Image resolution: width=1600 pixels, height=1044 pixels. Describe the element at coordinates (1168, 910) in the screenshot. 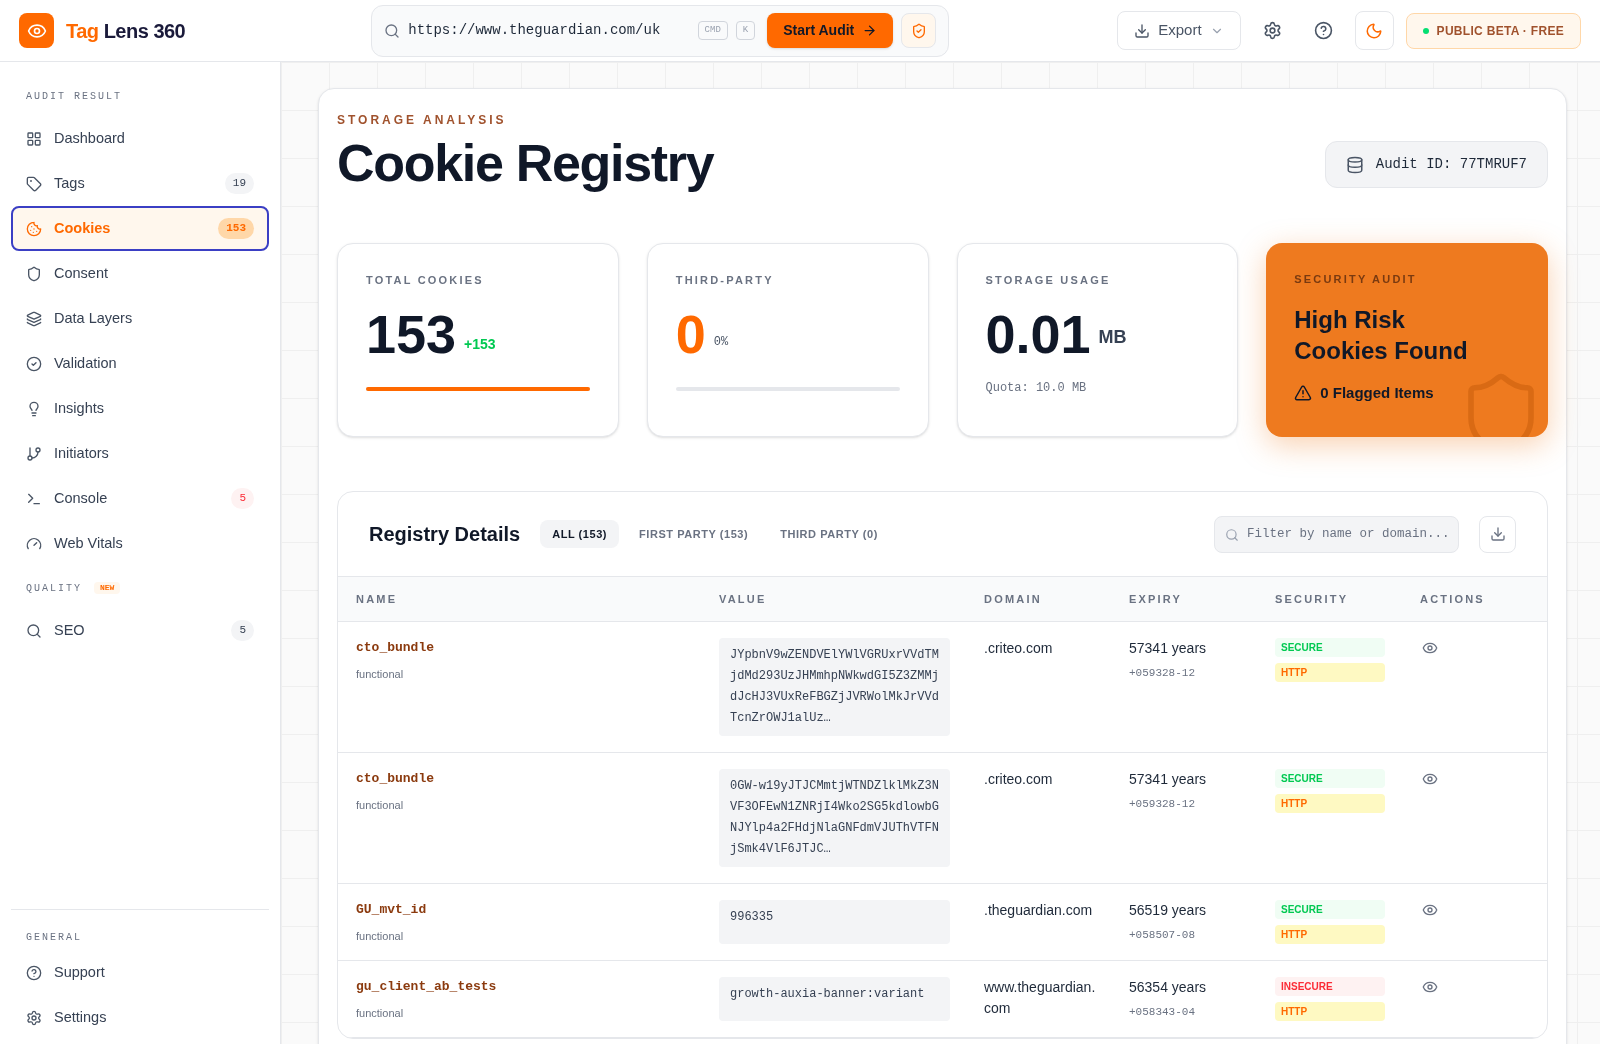

I see `expiry-text: 56519 years` at that location.